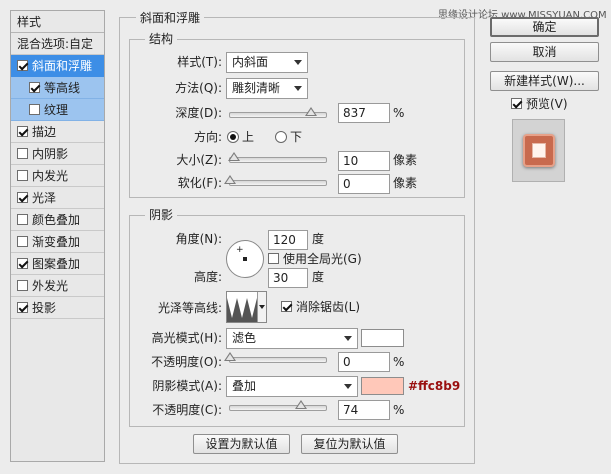 The width and height of the screenshot is (611, 474). Describe the element at coordinates (250, 62) in the screenshot. I see `style-select-value: 内斜面` at that location.